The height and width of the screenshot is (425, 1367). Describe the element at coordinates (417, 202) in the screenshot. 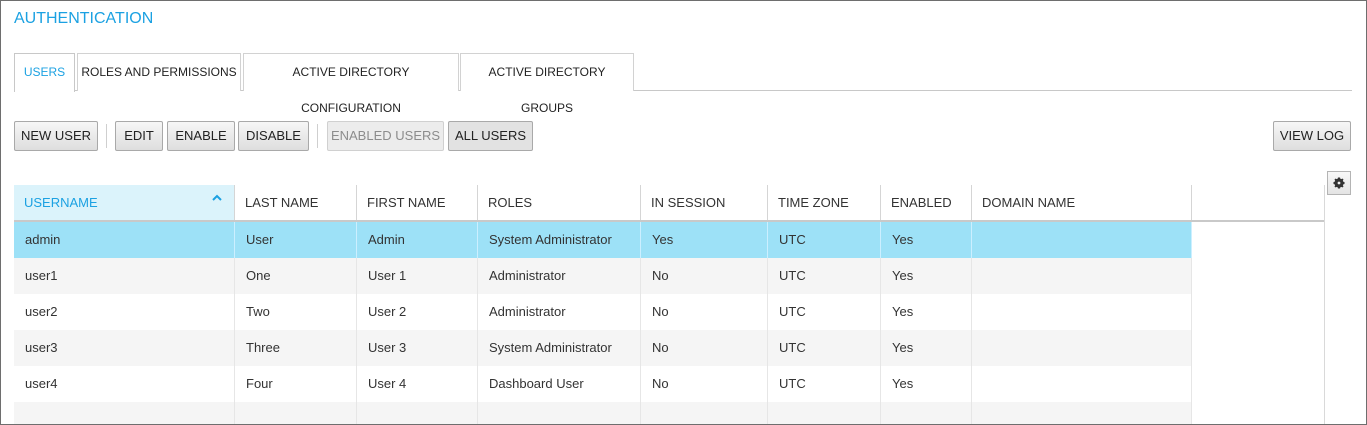

I see `column-header-first-name: FIRST NAME` at that location.